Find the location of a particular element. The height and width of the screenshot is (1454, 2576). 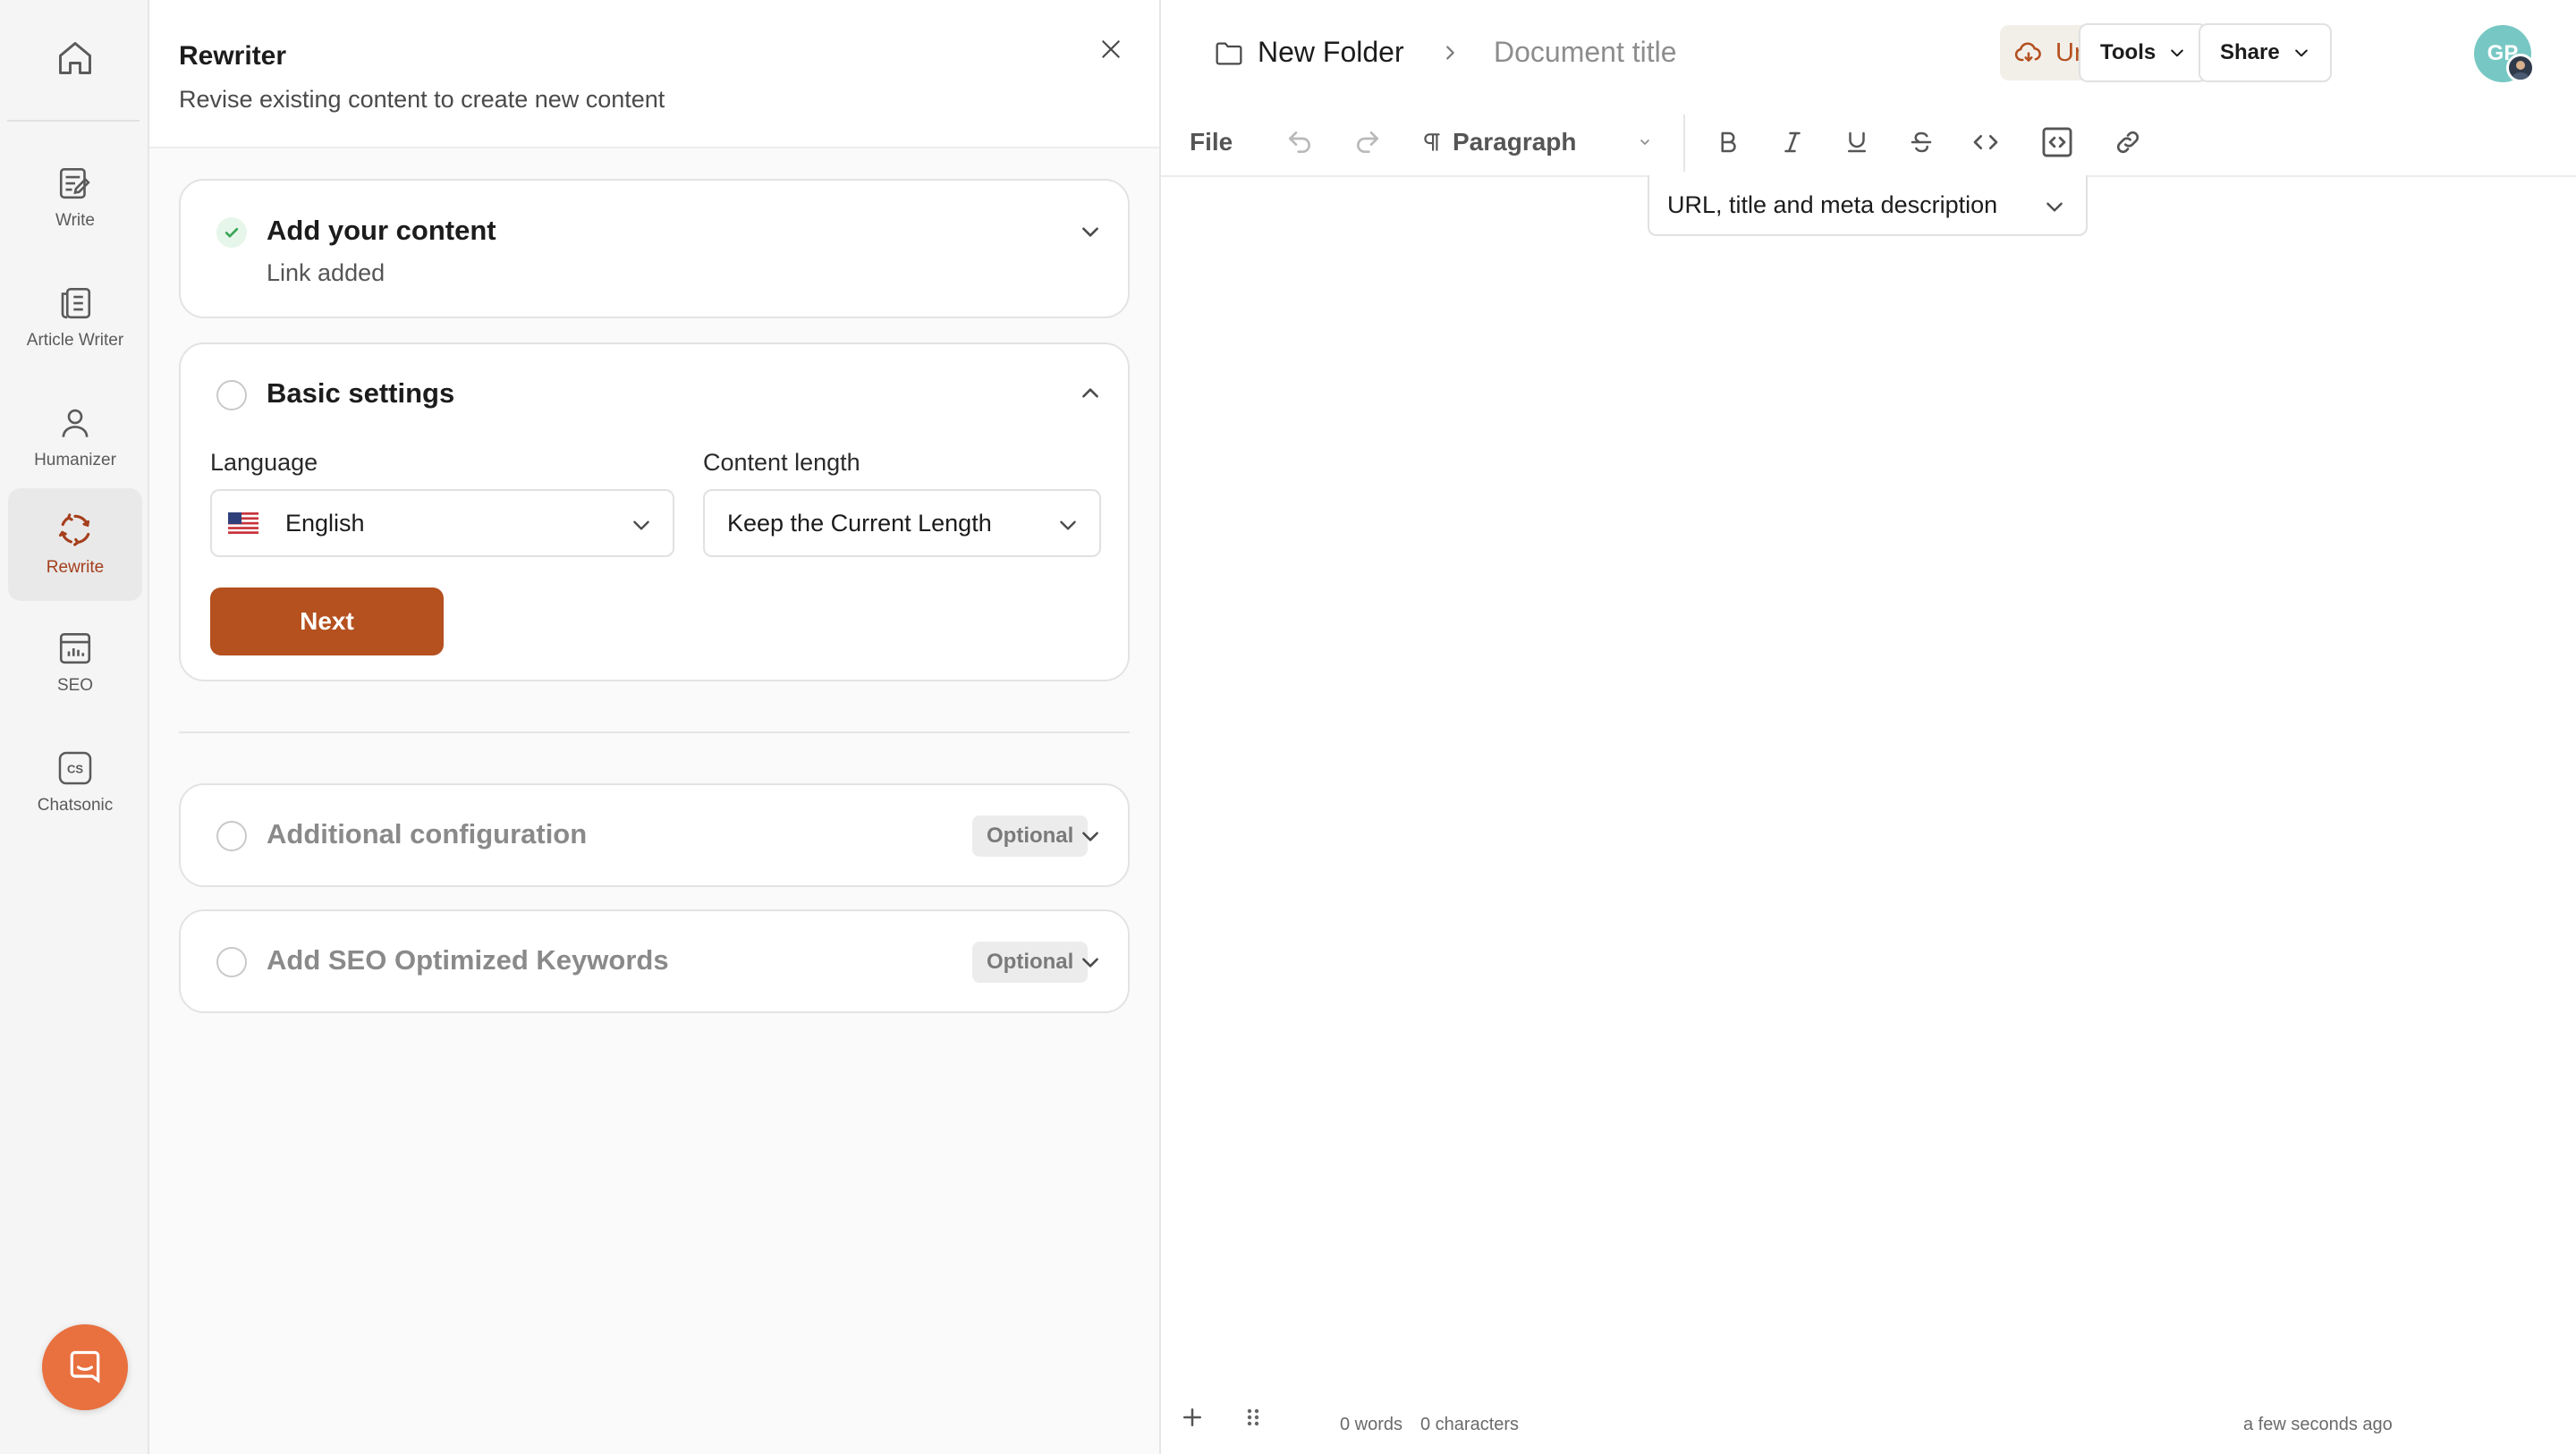

person-icon is located at coordinates (75, 423).